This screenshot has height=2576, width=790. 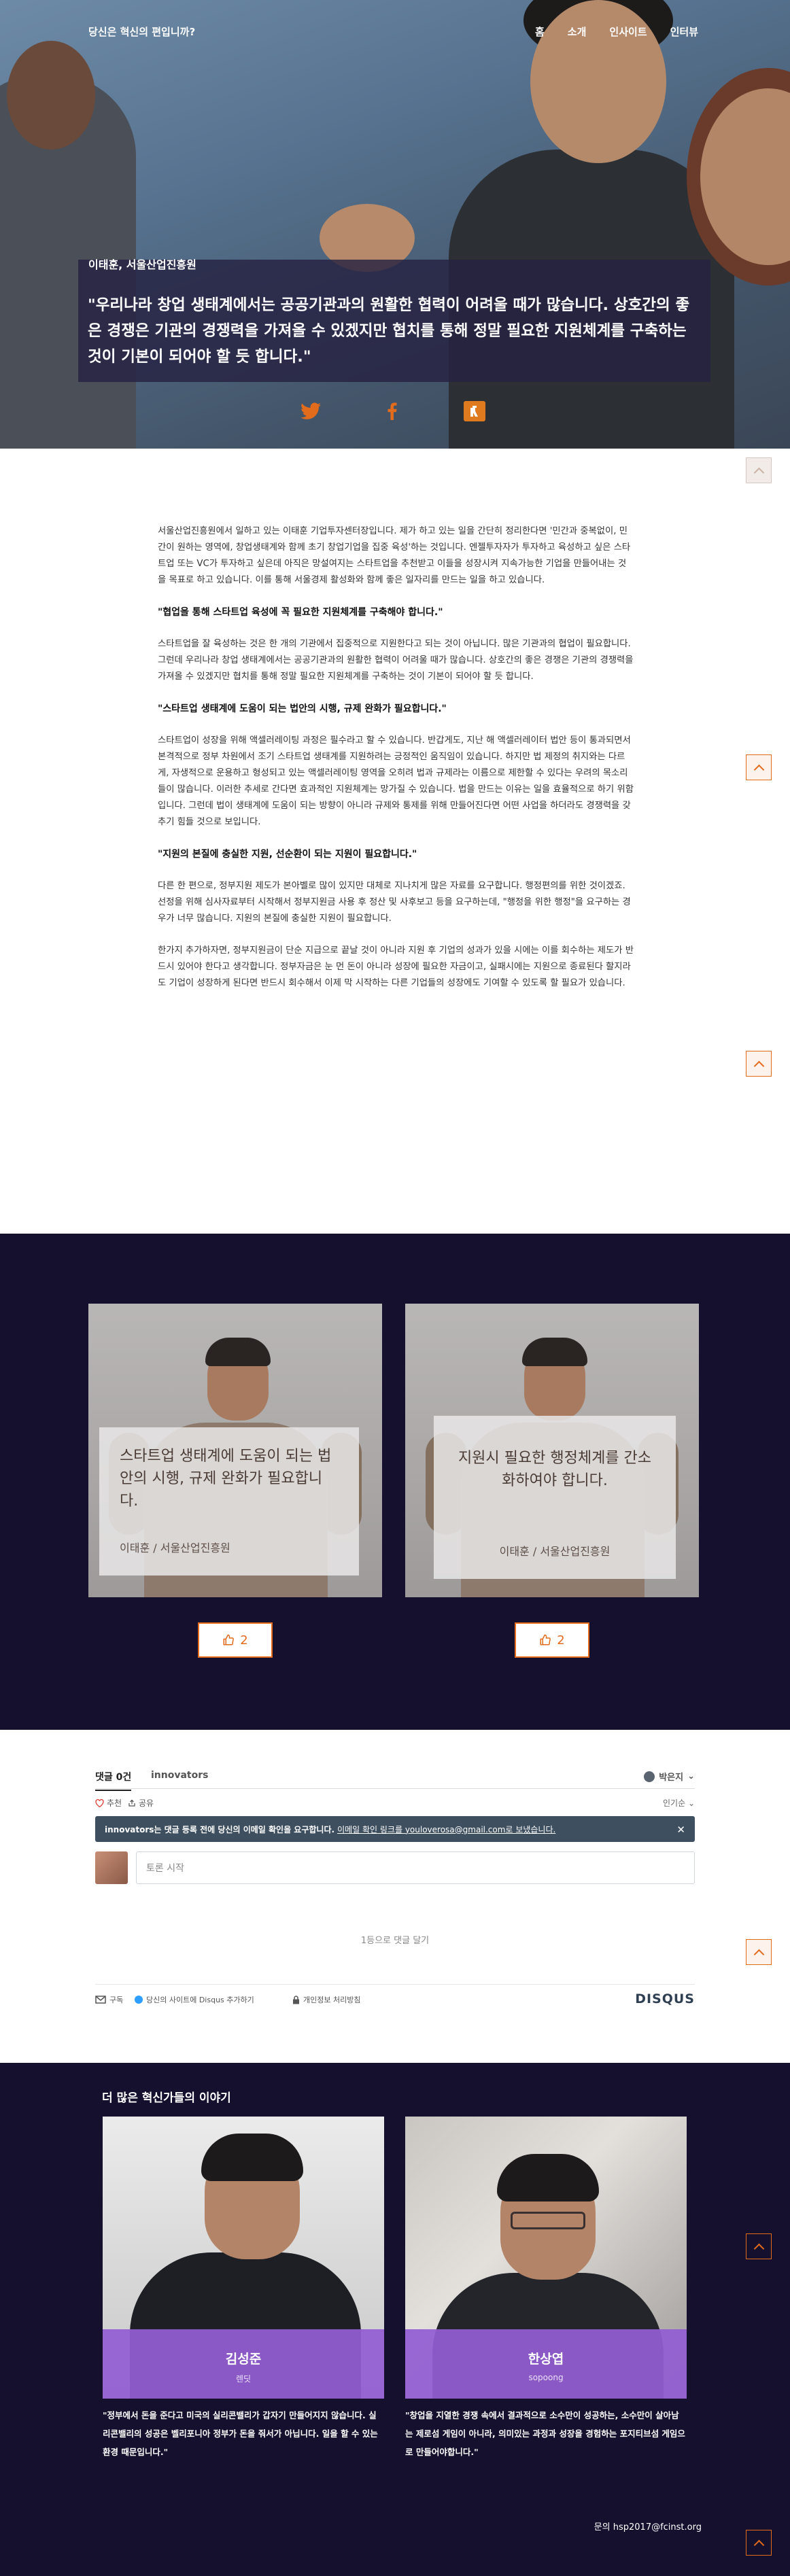 I want to click on story-photo-glasses, so click(x=548, y=2220).